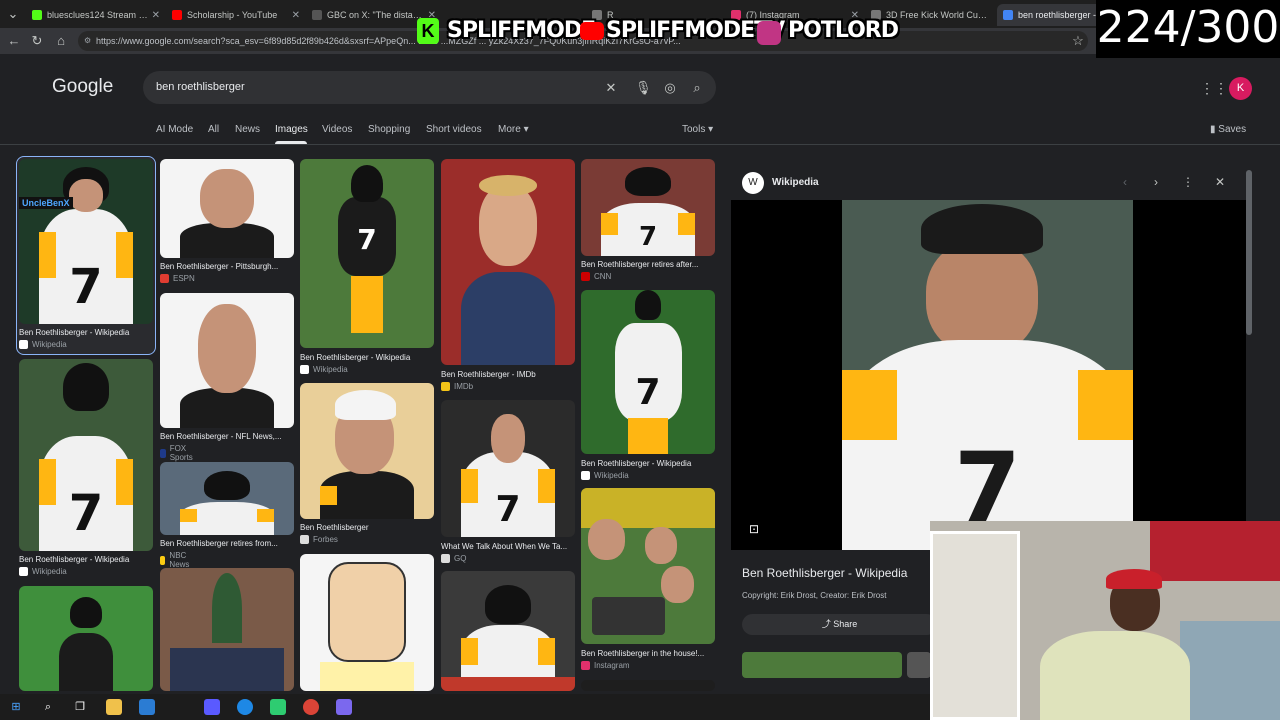 This screenshot has height=720, width=1280. Describe the element at coordinates (839, 624) in the screenshot. I see `share-button: ⤴ Share` at that location.